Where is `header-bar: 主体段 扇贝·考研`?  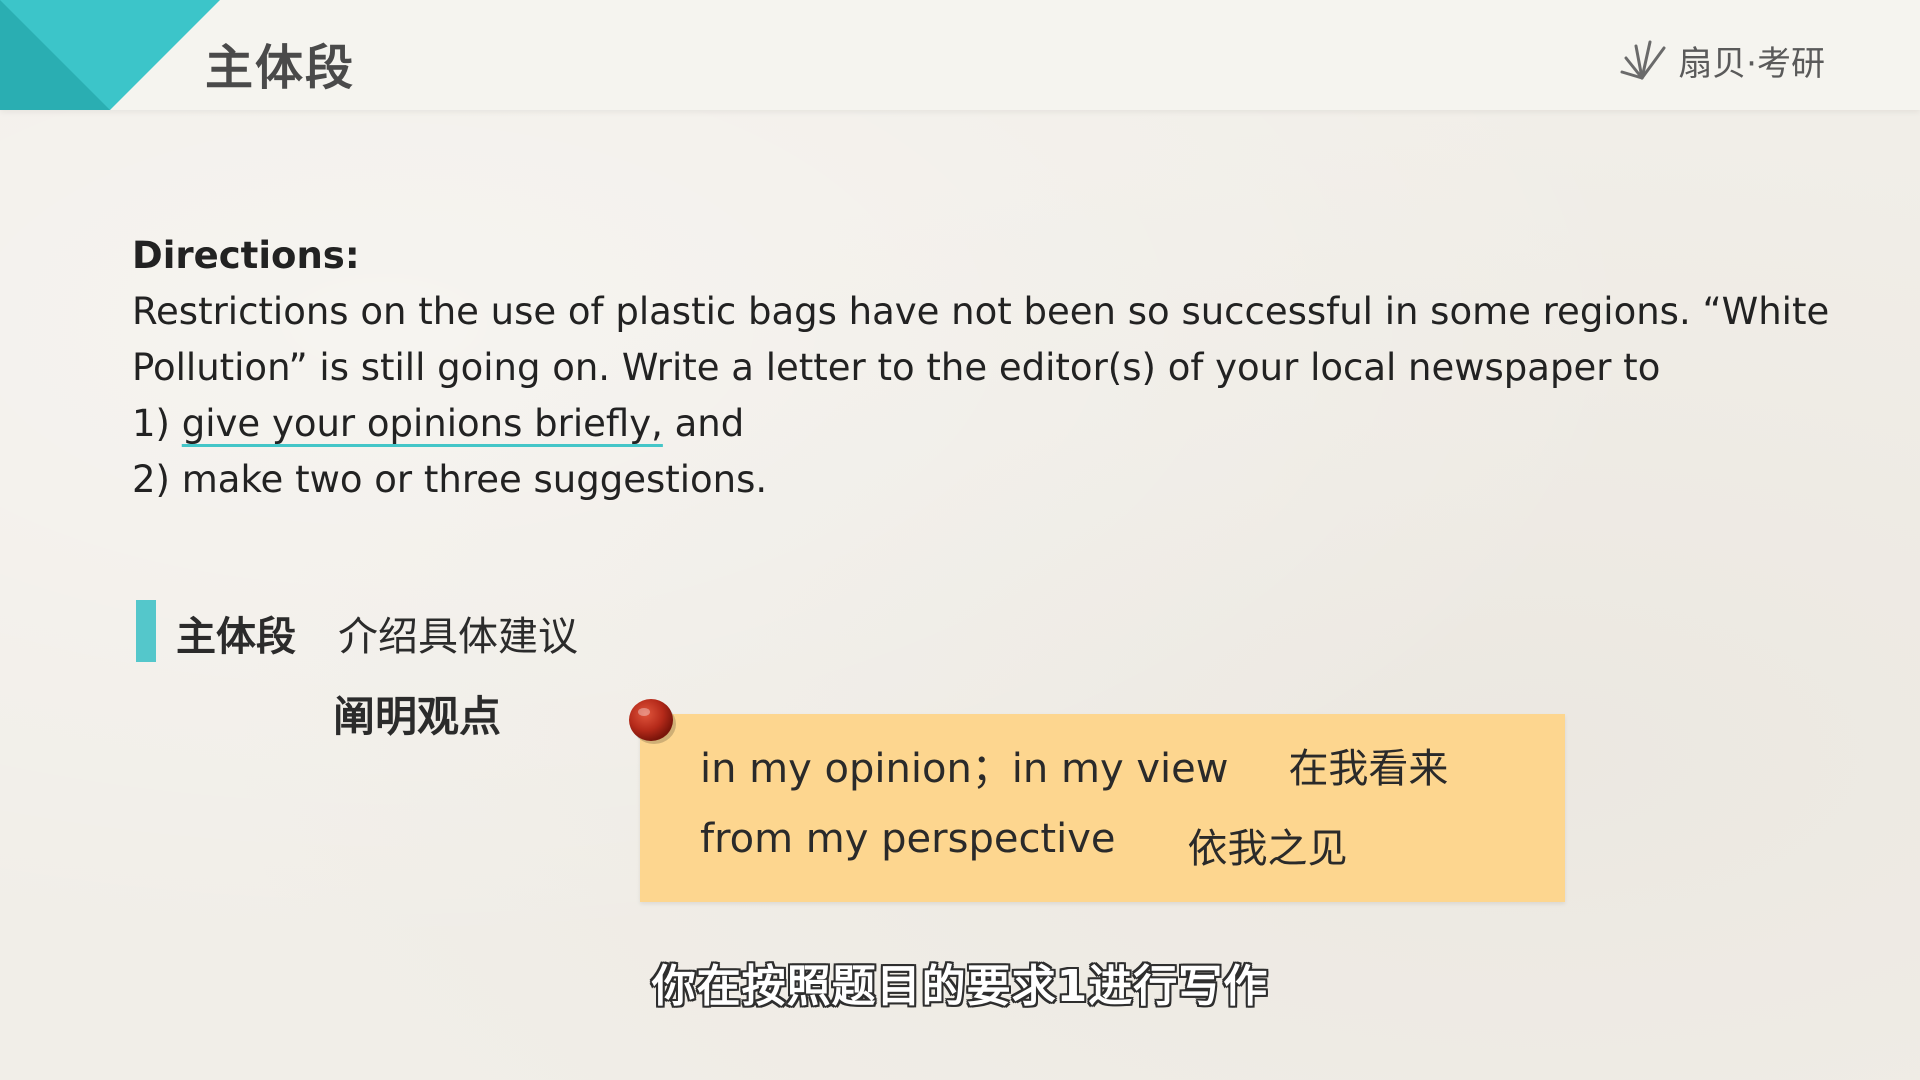 header-bar: 主体段 扇贝·考研 is located at coordinates (960, 55).